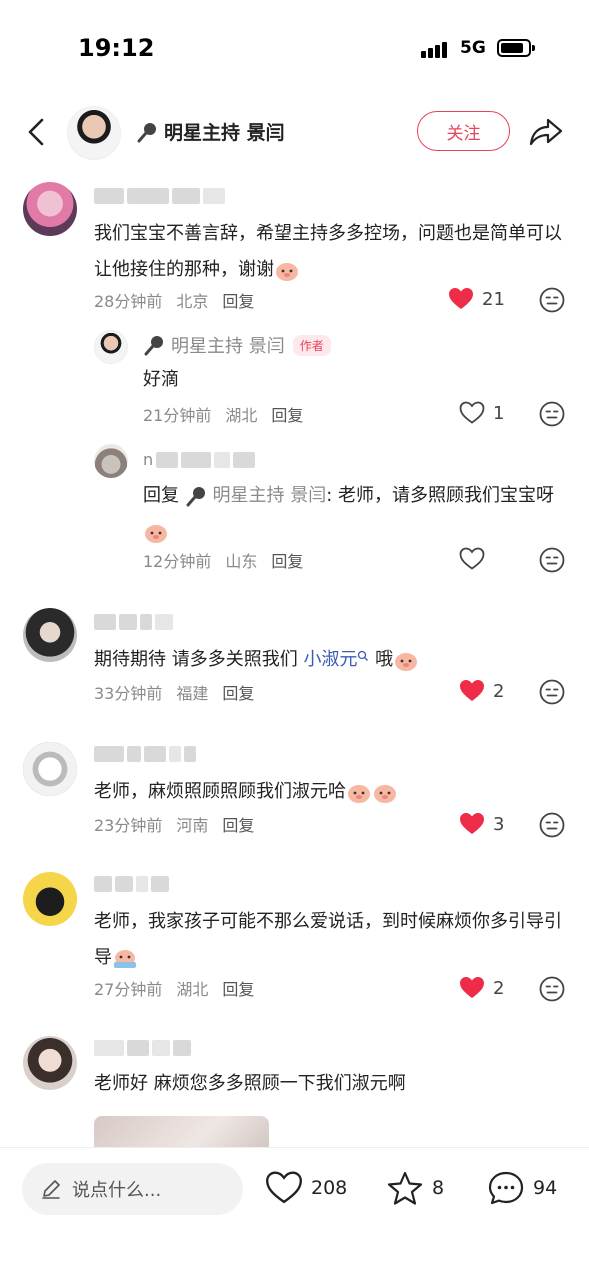  Describe the element at coordinates (111, 347) in the screenshot. I see `author-reply-avatar` at that location.